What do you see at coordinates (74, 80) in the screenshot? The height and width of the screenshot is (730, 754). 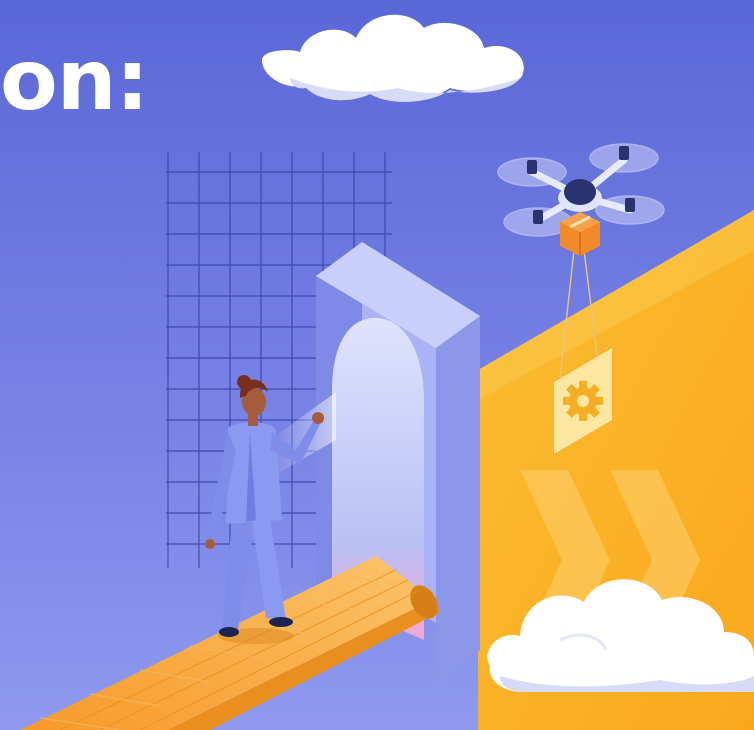 I see `headline-text: on:` at bounding box center [74, 80].